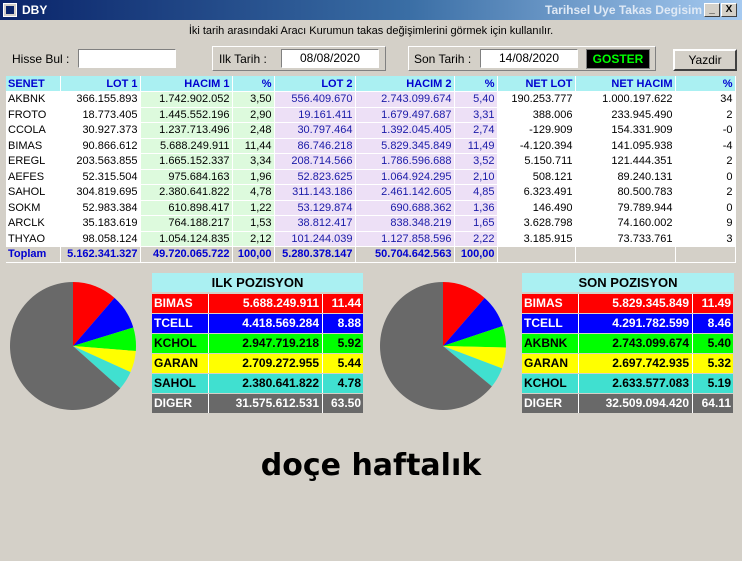  I want to click on total-cell: Toplam, so click(33, 254).